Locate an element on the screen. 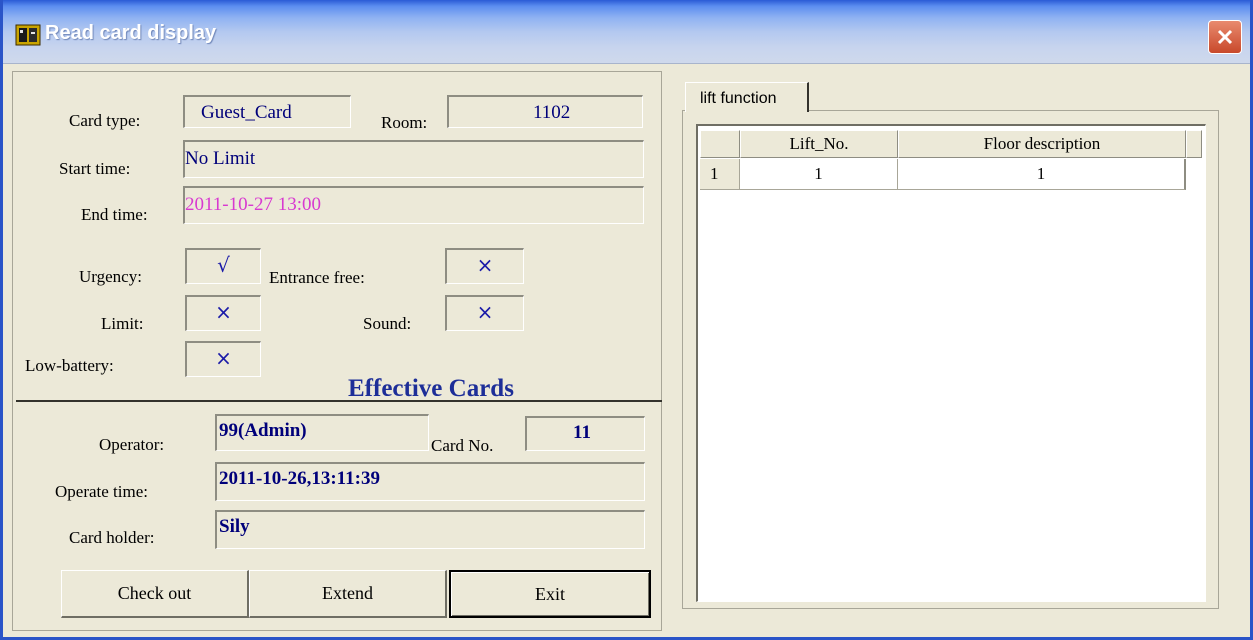 The height and width of the screenshot is (640, 1253). start-time-field: No Limit is located at coordinates (413, 159).